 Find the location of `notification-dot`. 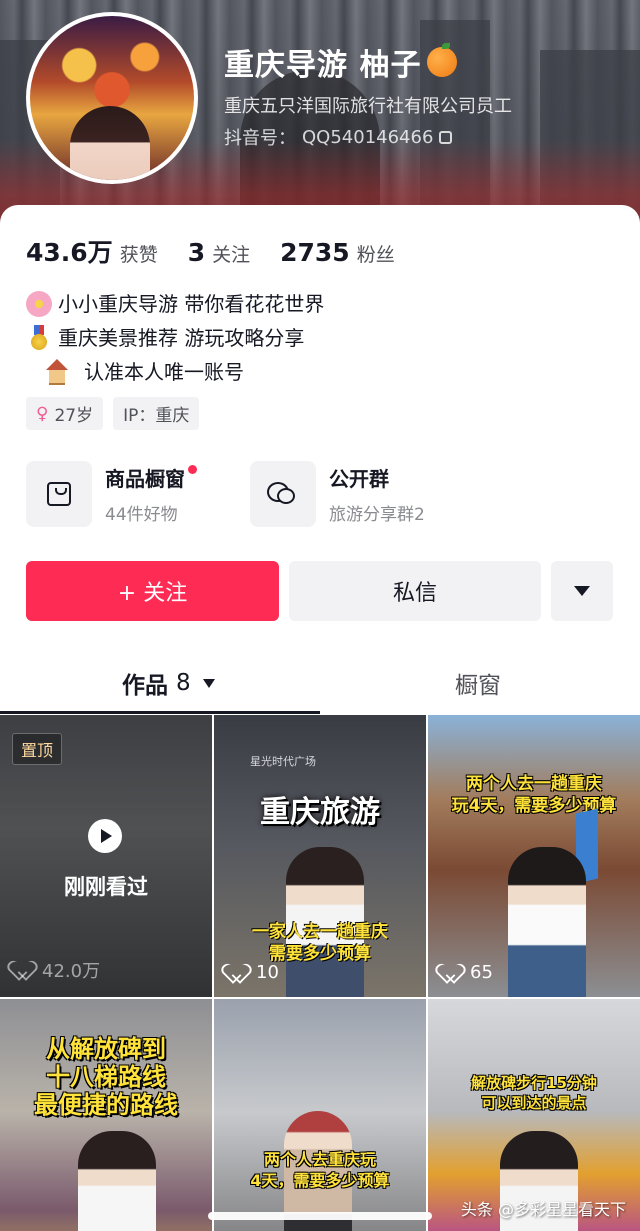

notification-dot is located at coordinates (192, 469).